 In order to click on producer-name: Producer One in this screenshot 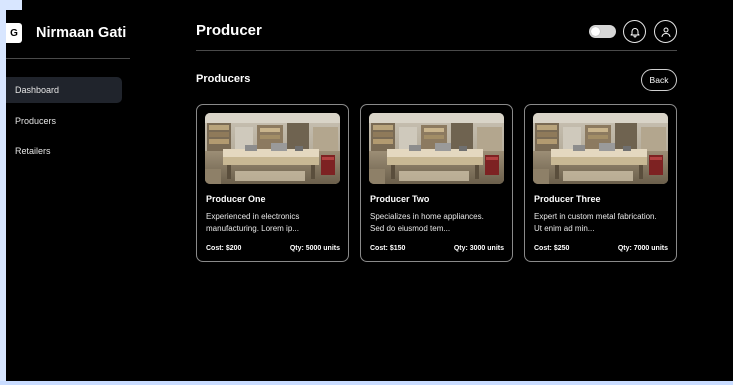, I will do `click(236, 199)`.